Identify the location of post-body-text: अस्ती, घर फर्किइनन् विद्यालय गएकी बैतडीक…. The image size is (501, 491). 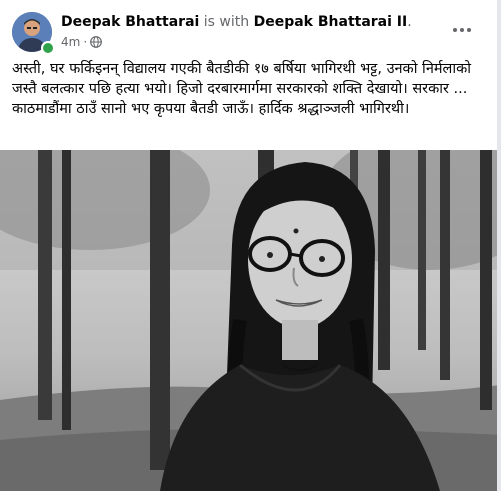
(242, 89).